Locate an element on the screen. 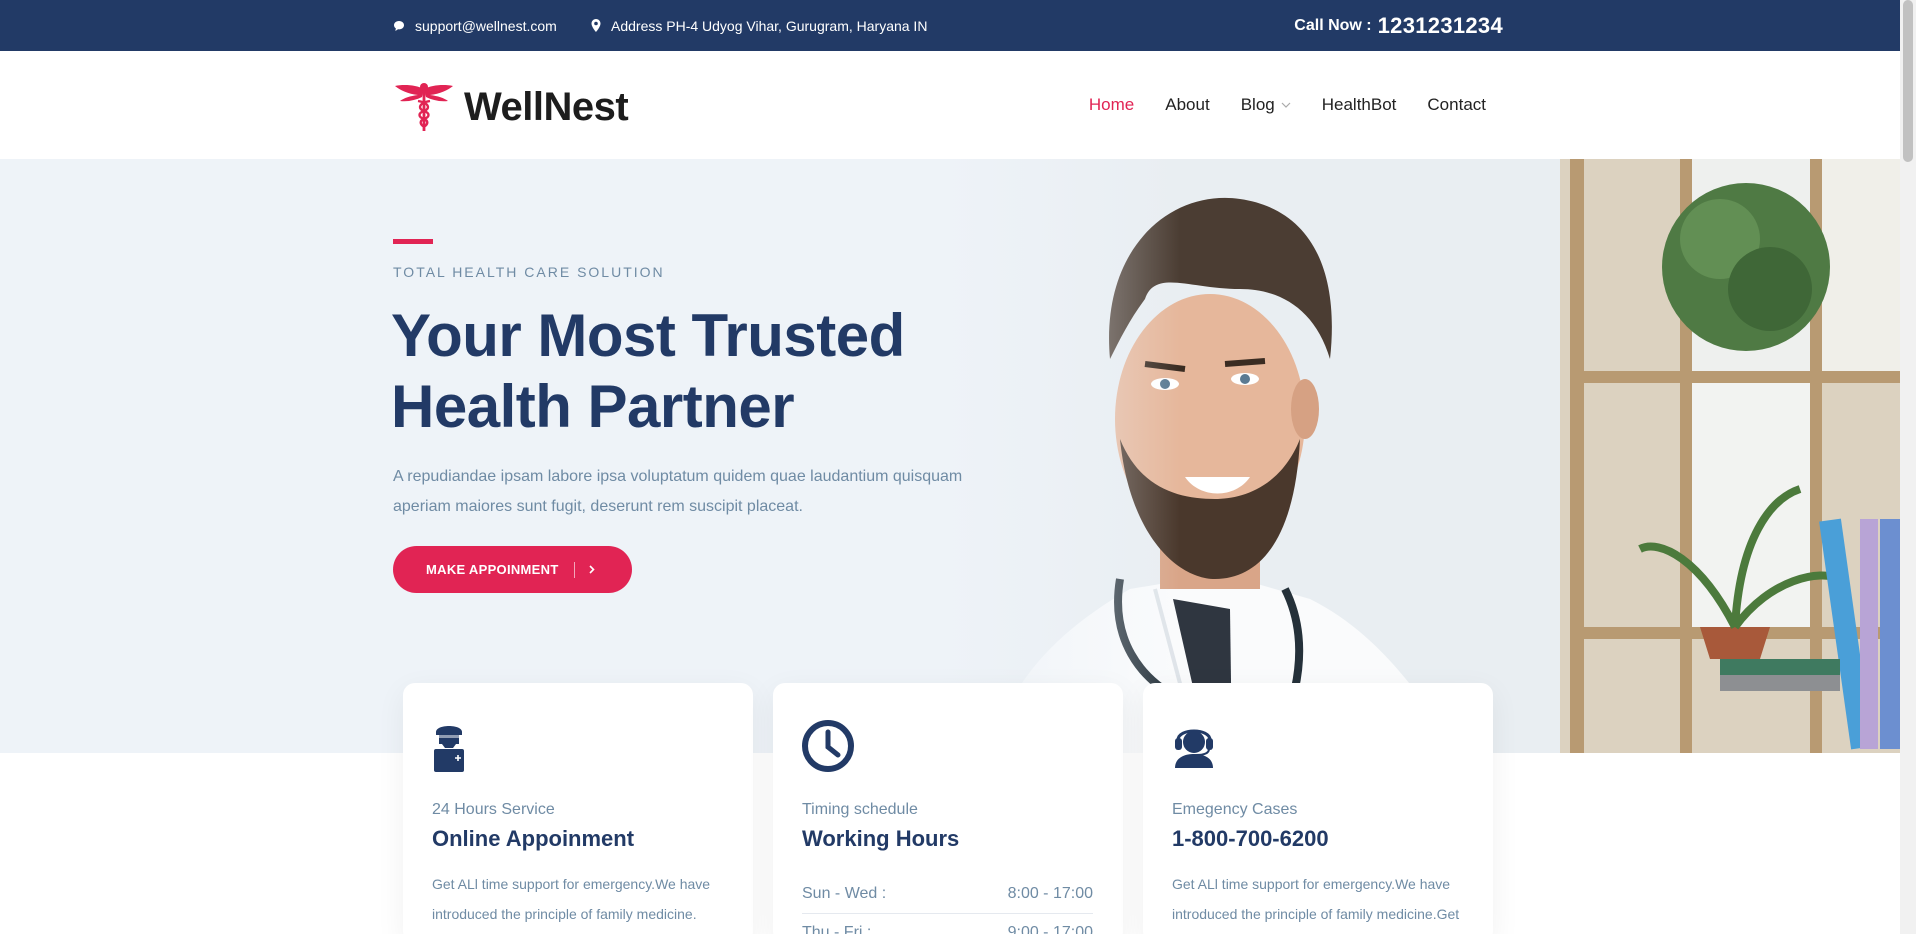 The height and width of the screenshot is (934, 1916). card-title: Working Hours is located at coordinates (881, 838).